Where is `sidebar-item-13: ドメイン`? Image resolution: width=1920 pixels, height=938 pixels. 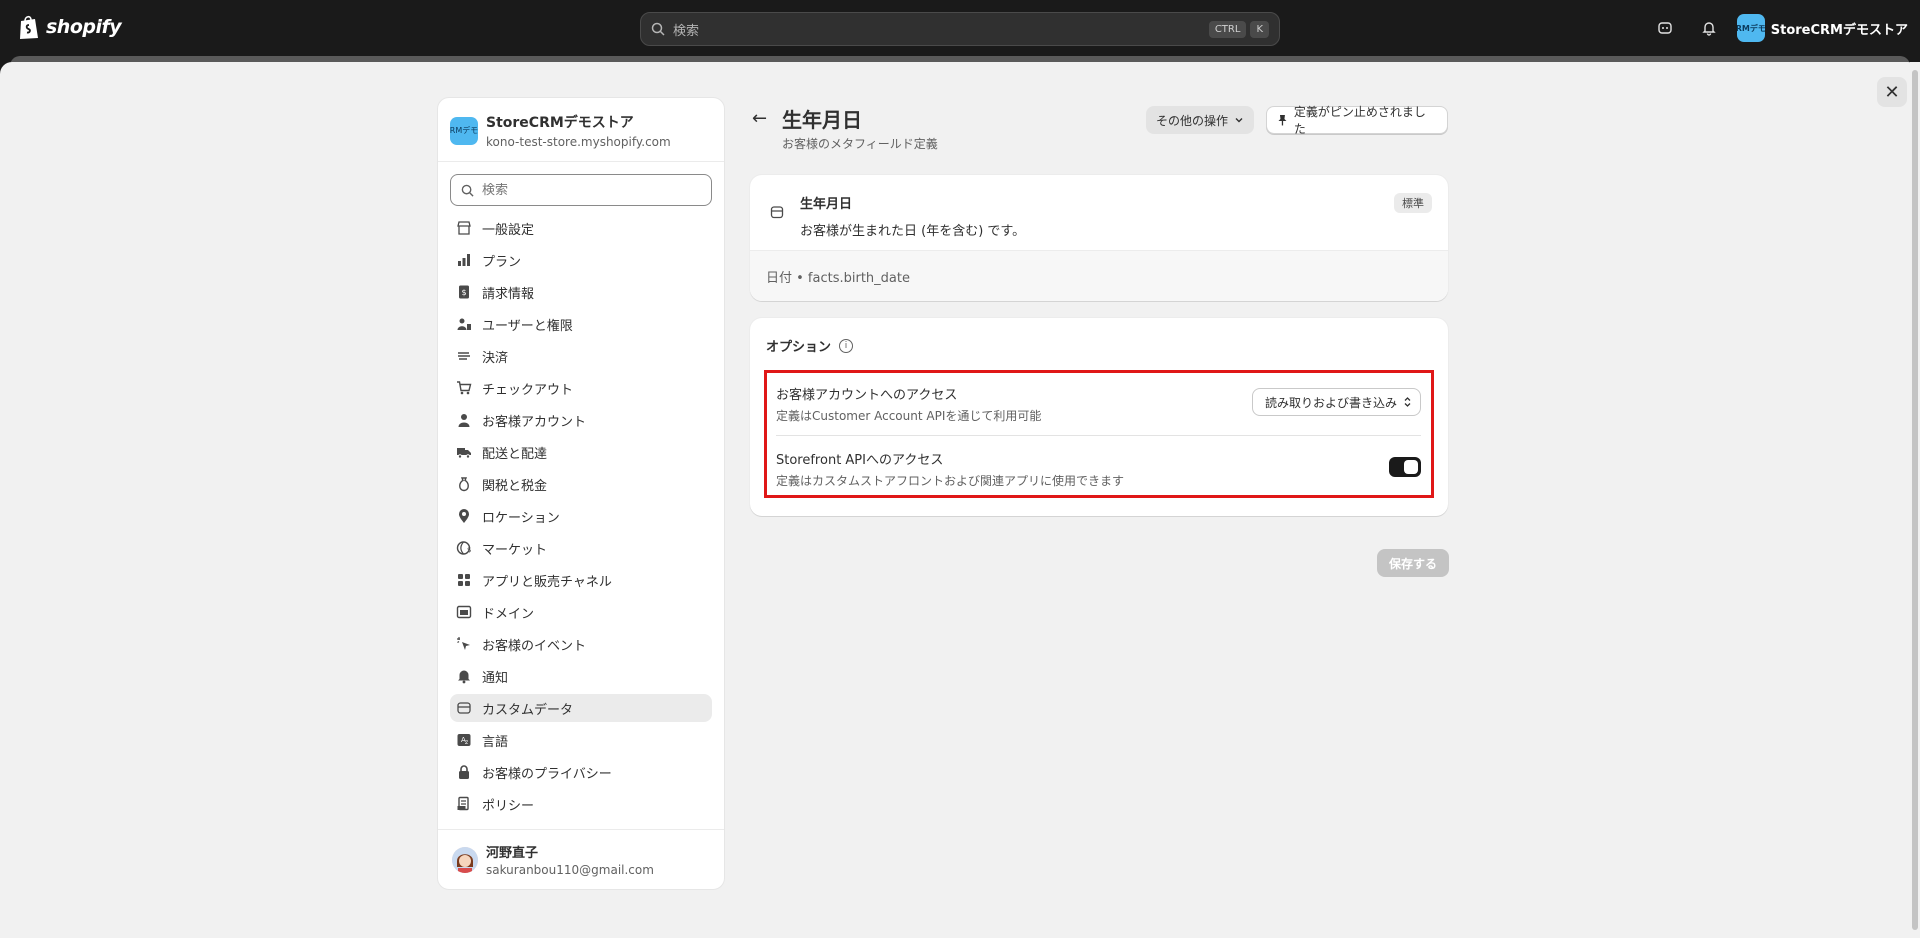
sidebar-item-13: ドメイン is located at coordinates (581, 612).